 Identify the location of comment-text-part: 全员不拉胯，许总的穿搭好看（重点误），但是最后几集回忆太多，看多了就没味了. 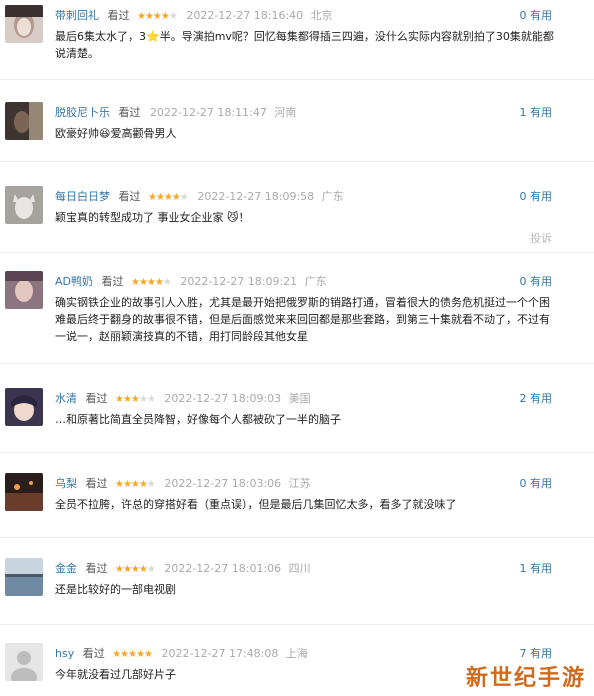
(256, 504).